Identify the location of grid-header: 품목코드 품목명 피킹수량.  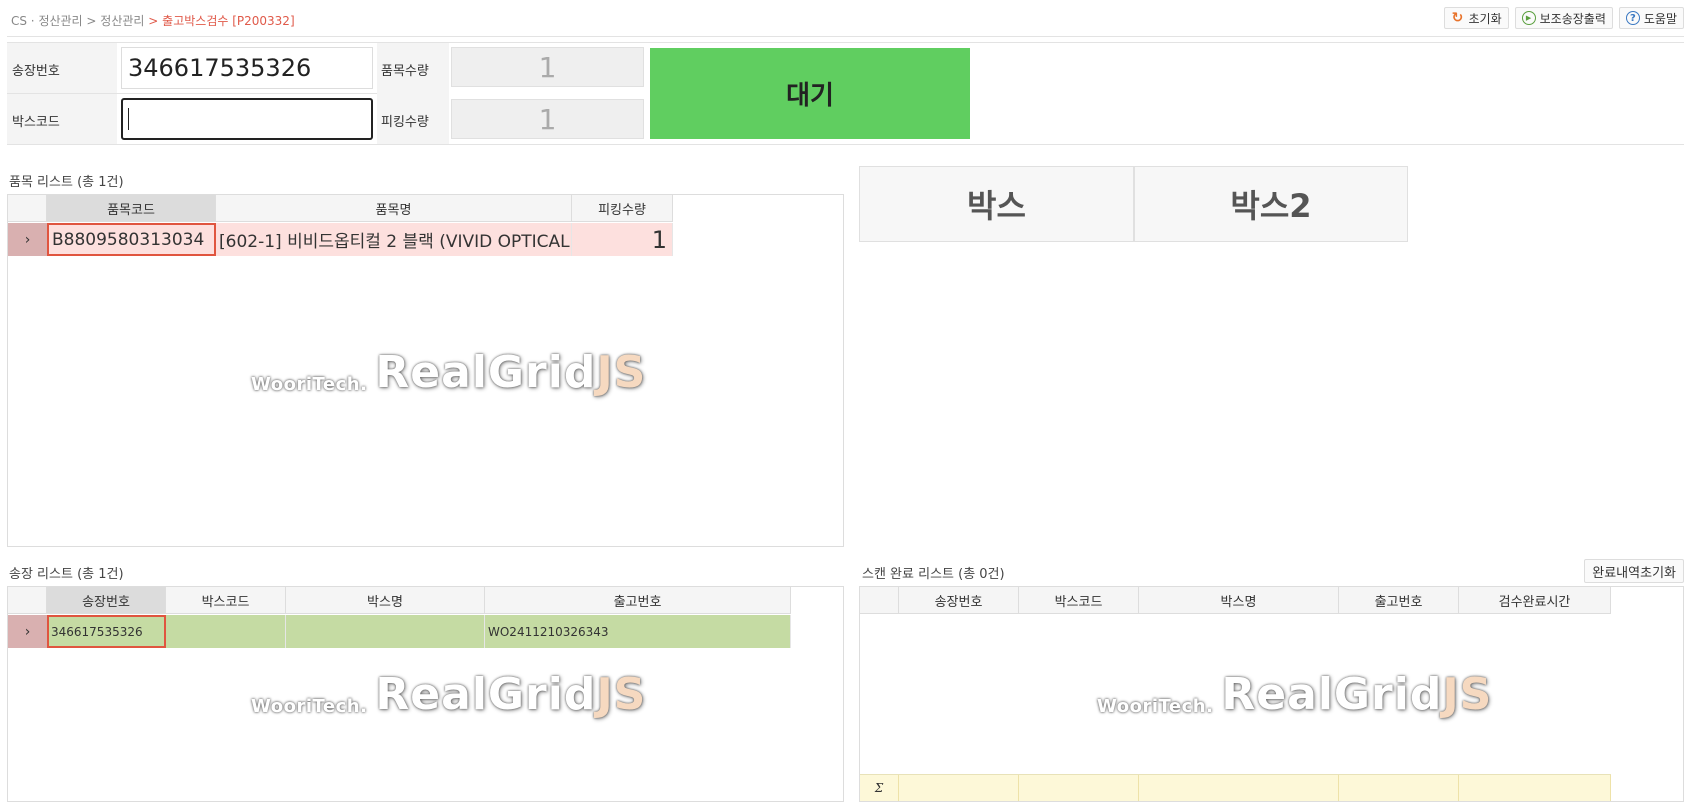
(340, 208).